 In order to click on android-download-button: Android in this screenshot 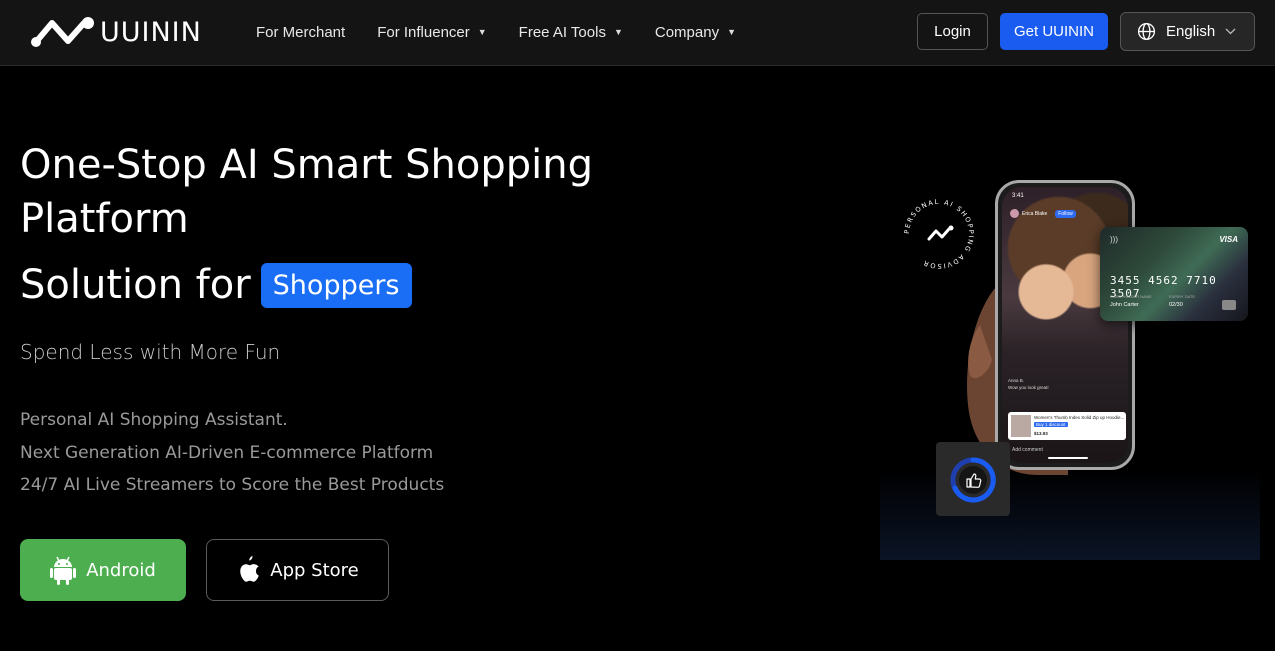, I will do `click(103, 570)`.